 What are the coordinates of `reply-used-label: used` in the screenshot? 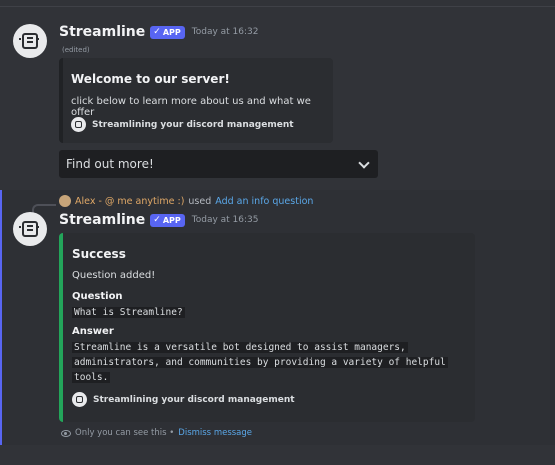 It's located at (200, 201).